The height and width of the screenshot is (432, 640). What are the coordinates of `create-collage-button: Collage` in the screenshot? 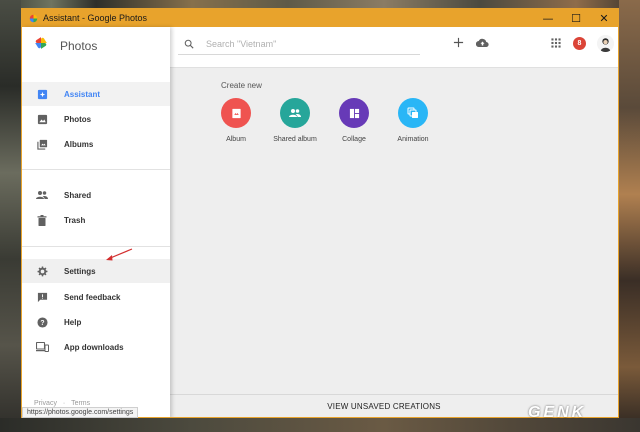 It's located at (354, 120).